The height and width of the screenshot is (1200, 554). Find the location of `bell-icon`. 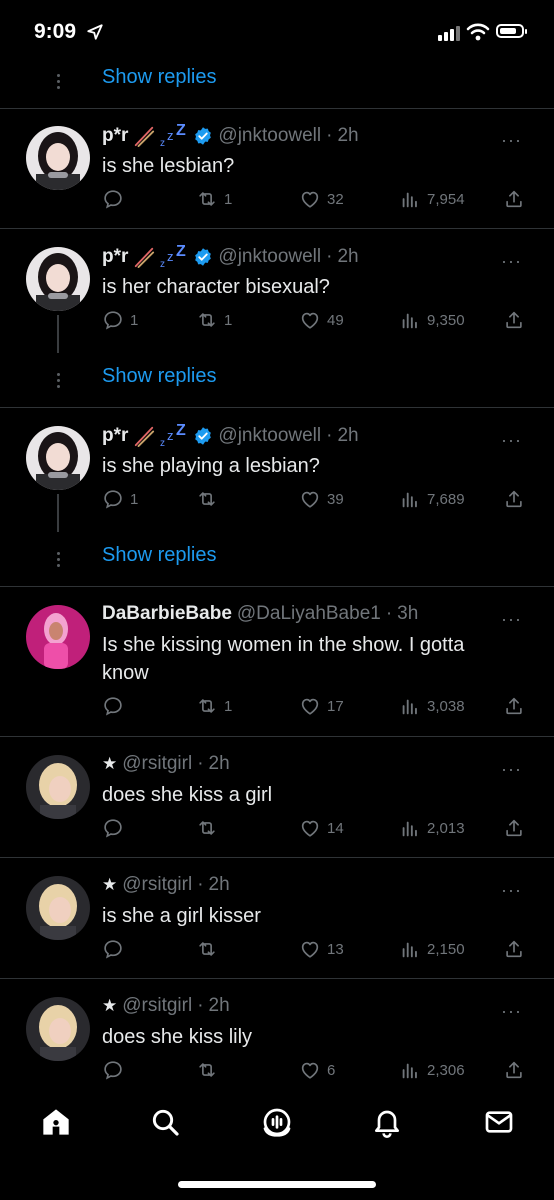

bell-icon is located at coordinates (387, 1122).